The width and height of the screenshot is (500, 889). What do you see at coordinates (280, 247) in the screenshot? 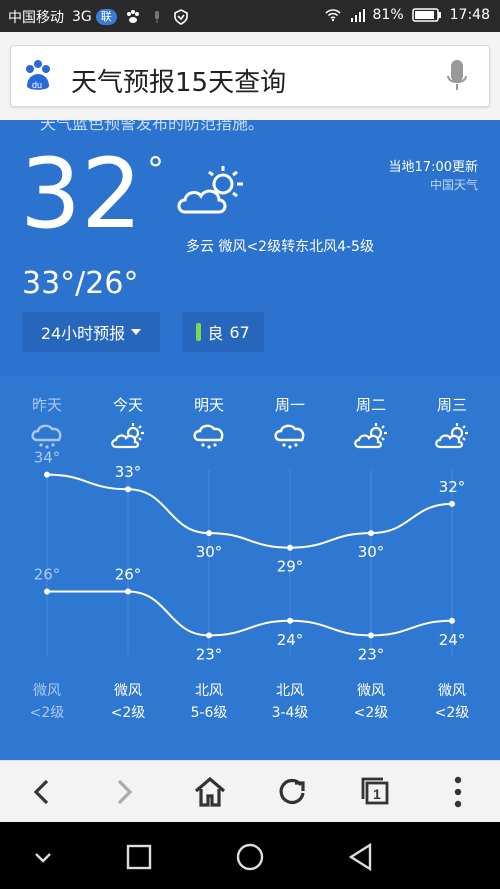
I see `weather-description: 多云 微风<2级转东北风4-5级` at bounding box center [280, 247].